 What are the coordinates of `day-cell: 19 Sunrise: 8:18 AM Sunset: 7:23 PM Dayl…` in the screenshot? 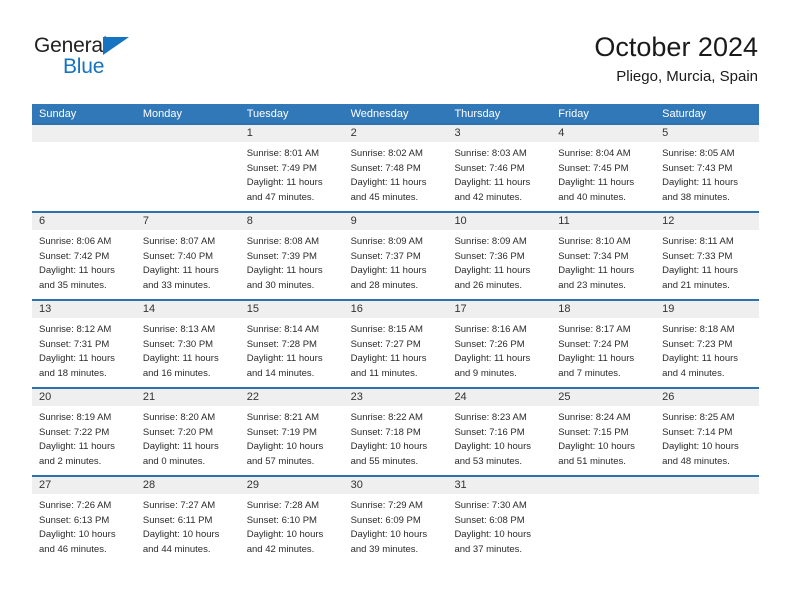 It's located at (707, 344).